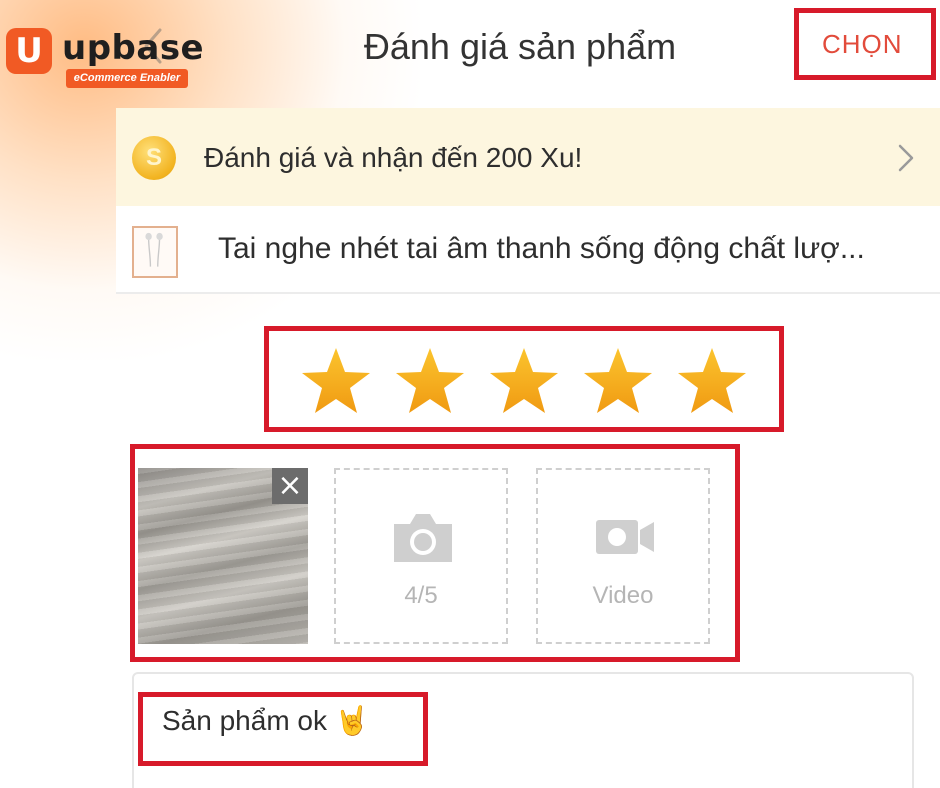  Describe the element at coordinates (520, 46) in the screenshot. I see `page-title: Đánh giá sản phẩm` at that location.